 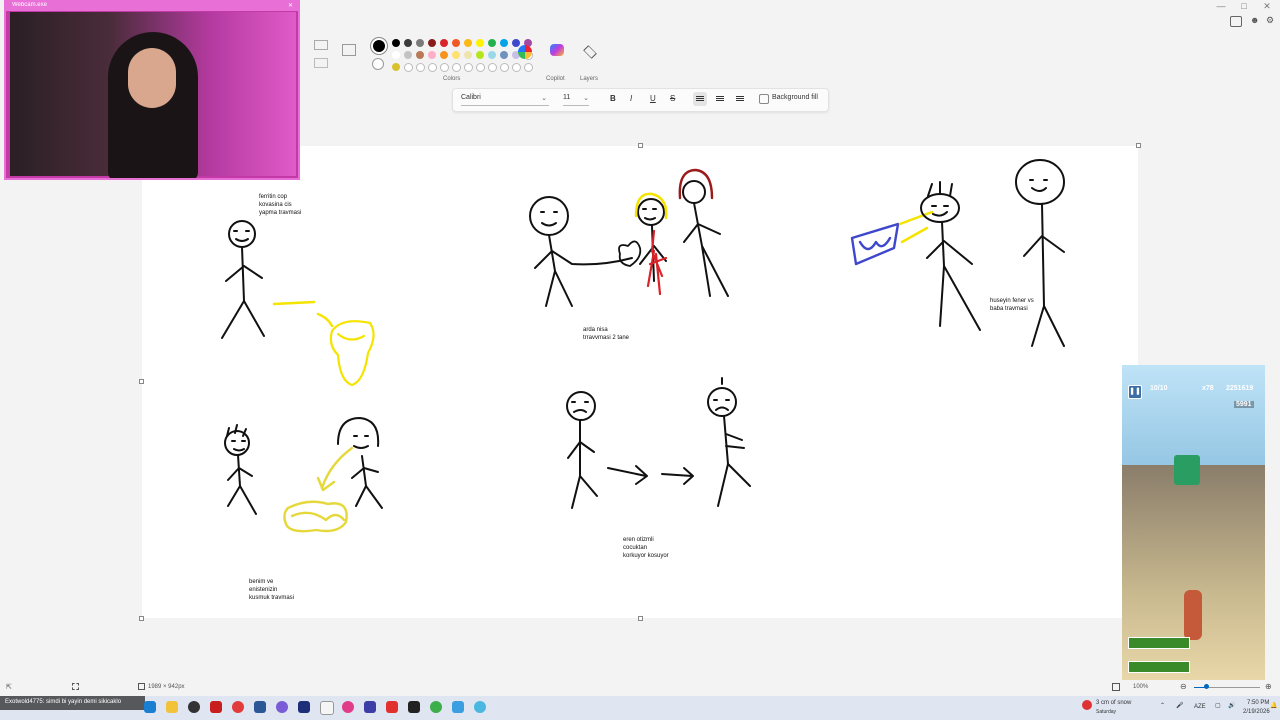 I want to click on acrobat-icon, so click(x=216, y=707).